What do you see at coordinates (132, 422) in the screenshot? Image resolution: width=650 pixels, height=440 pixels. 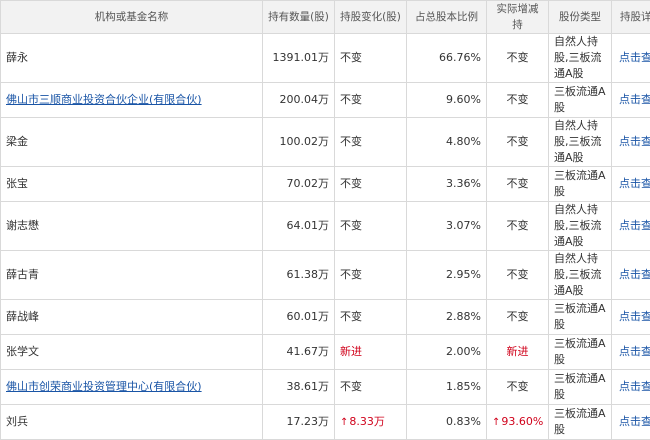 I see `cell-holder-name: 刘兵` at bounding box center [132, 422].